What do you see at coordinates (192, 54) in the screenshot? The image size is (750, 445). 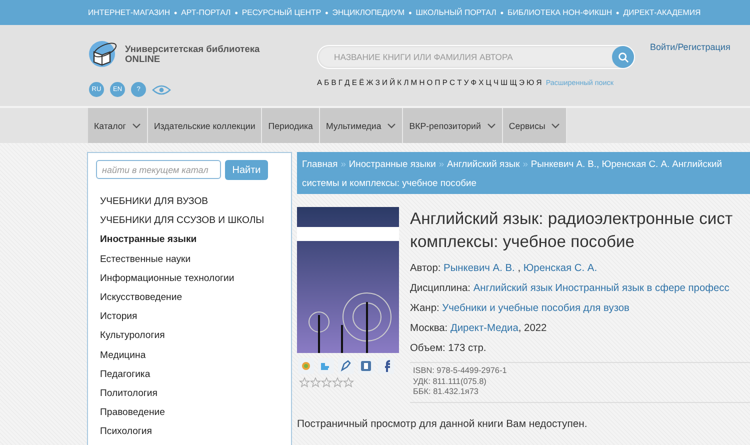 I see `library-logo-text: Университетская библиотека ONLINE` at bounding box center [192, 54].